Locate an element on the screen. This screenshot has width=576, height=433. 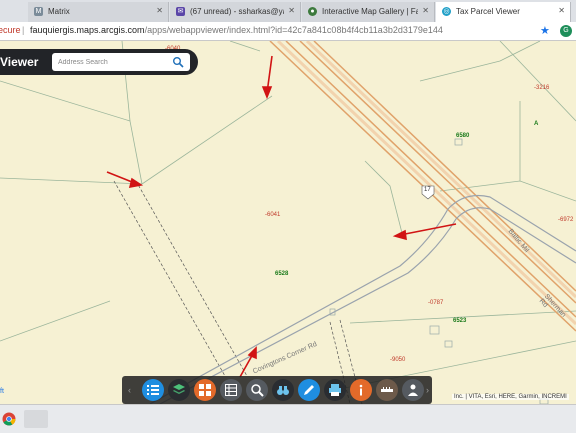
layers-icon is located at coordinates (179, 389).